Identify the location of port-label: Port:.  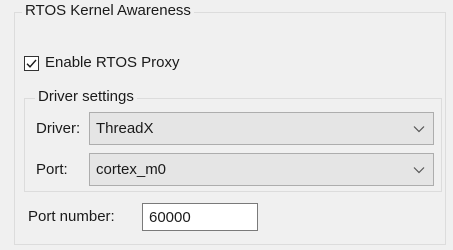
(52, 169).